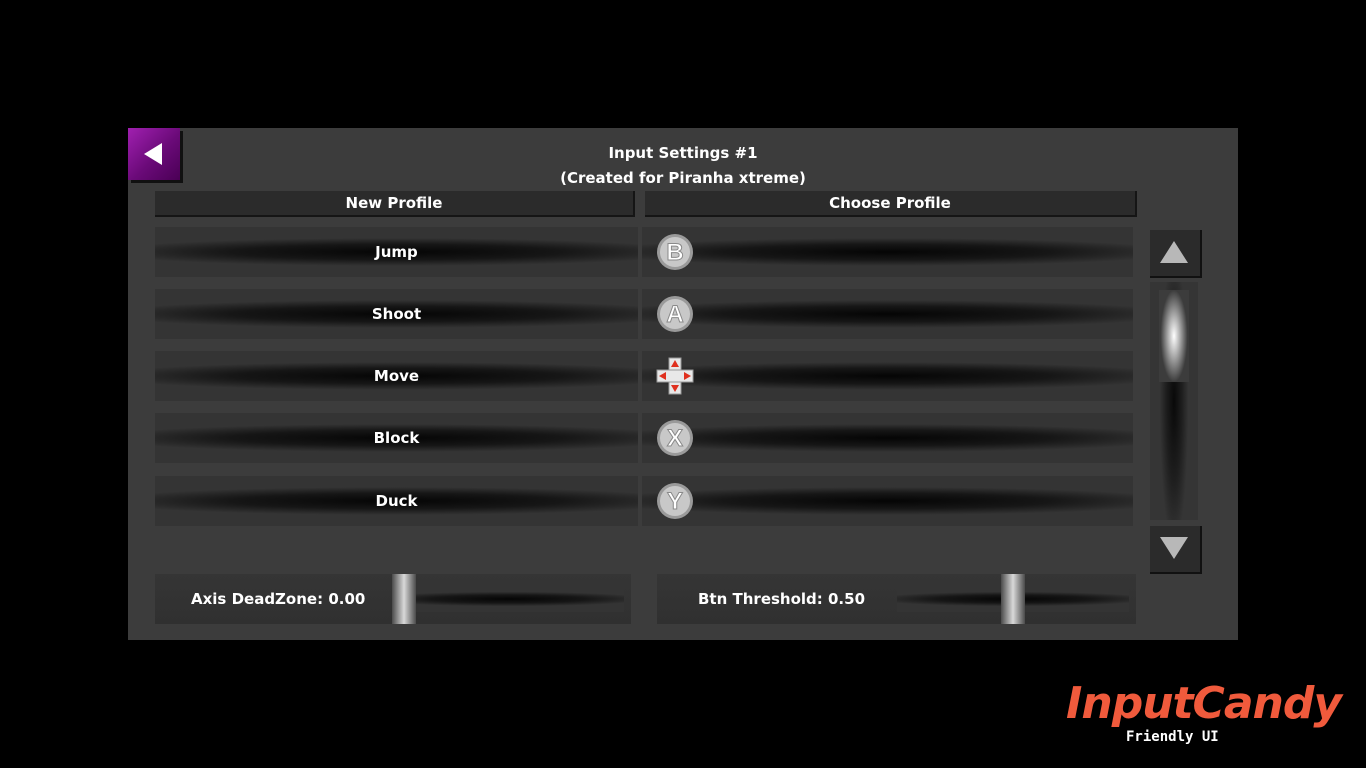 The height and width of the screenshot is (768, 1366). I want to click on glyph-label: A, so click(674, 314).